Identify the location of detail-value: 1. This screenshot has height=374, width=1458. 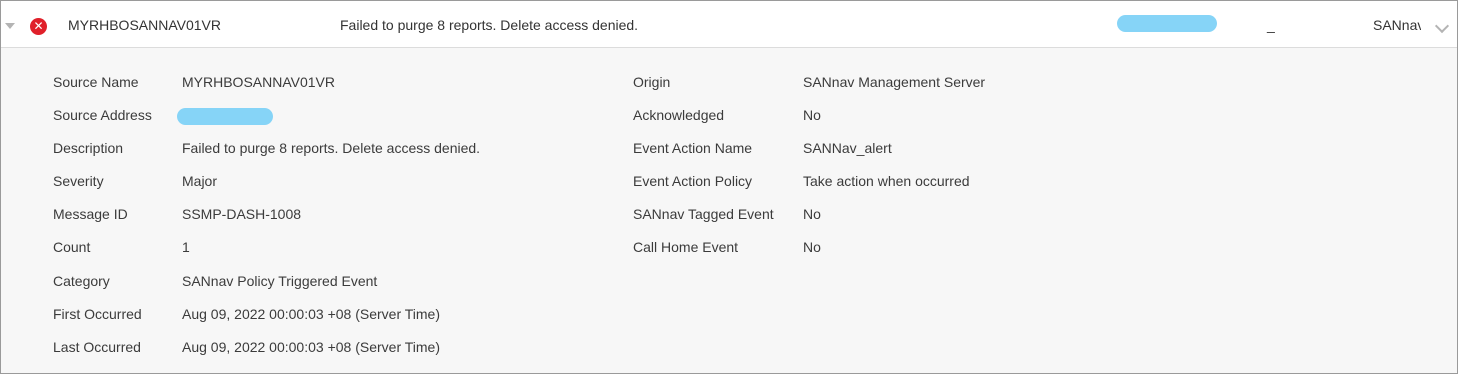
(186, 247).